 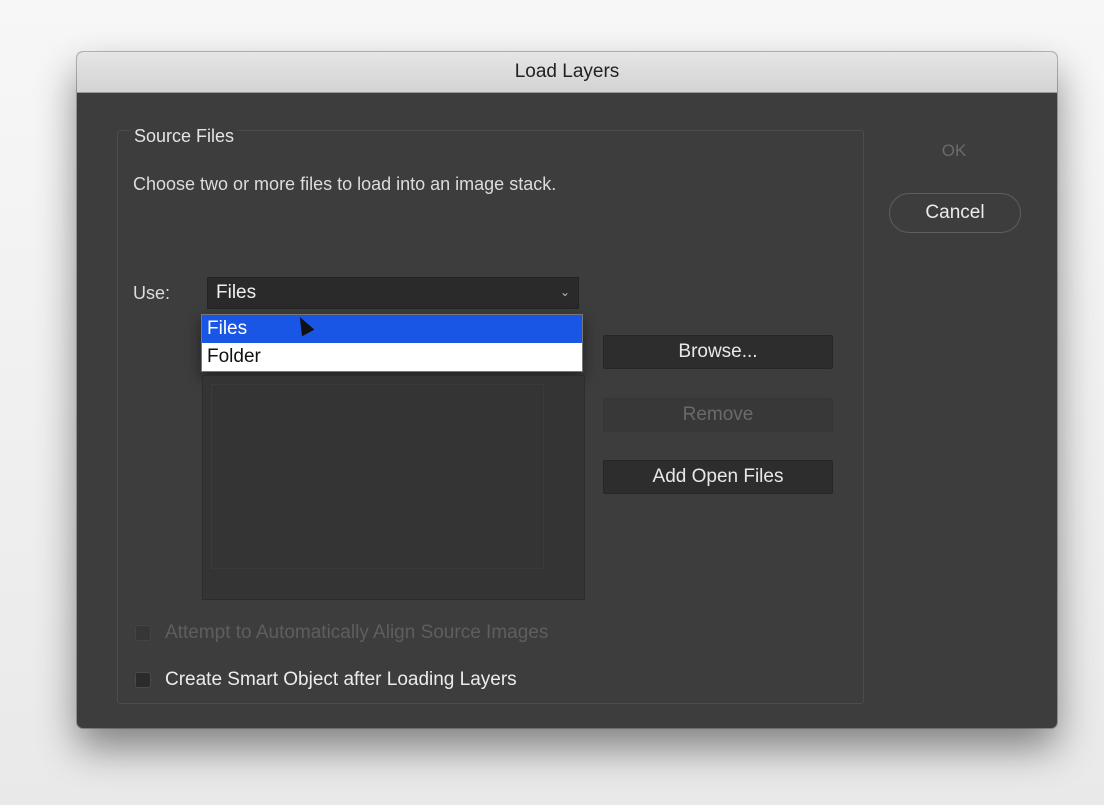 I want to click on smart-object-label: Create Smart Object after Loading Layers, so click(x=341, y=679).